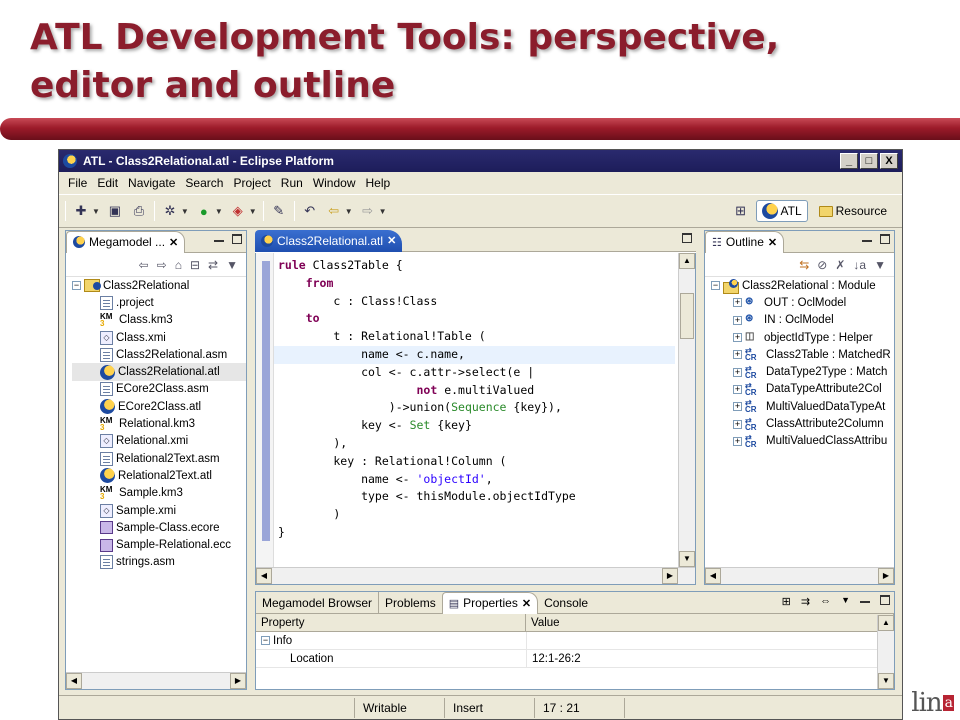  I want to click on properties-vscroll: ▲ ▼, so click(885, 652).